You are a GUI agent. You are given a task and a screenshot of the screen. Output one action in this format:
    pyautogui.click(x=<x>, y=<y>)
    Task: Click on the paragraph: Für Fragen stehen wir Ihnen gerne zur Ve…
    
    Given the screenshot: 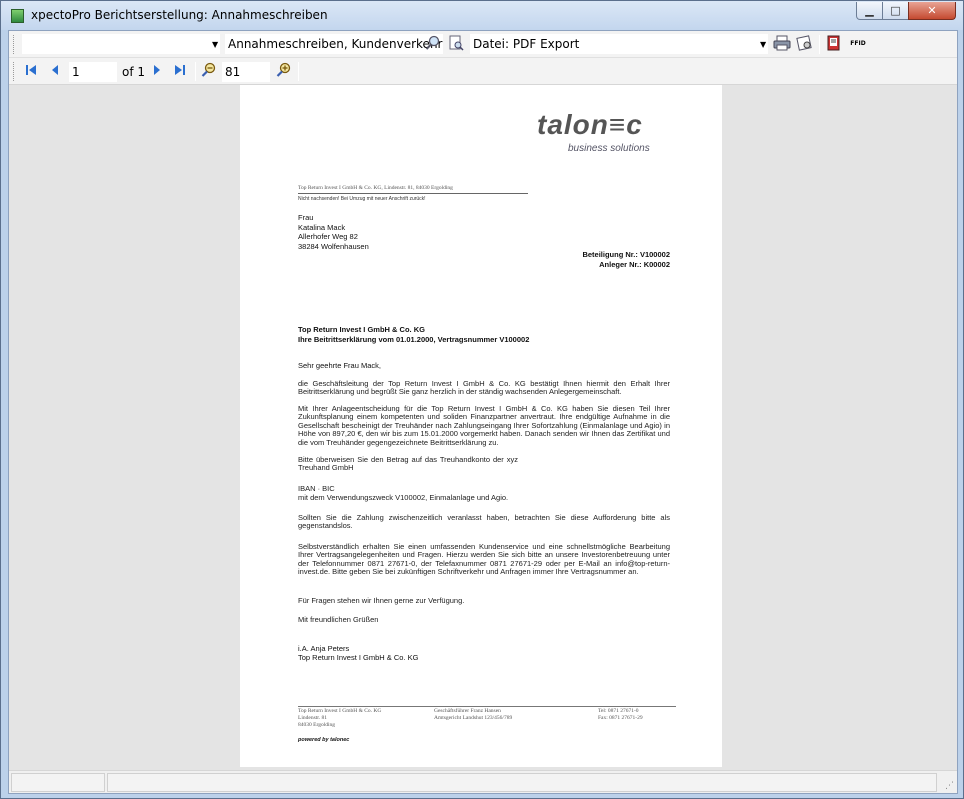 What is the action you would take?
    pyautogui.click(x=381, y=600)
    